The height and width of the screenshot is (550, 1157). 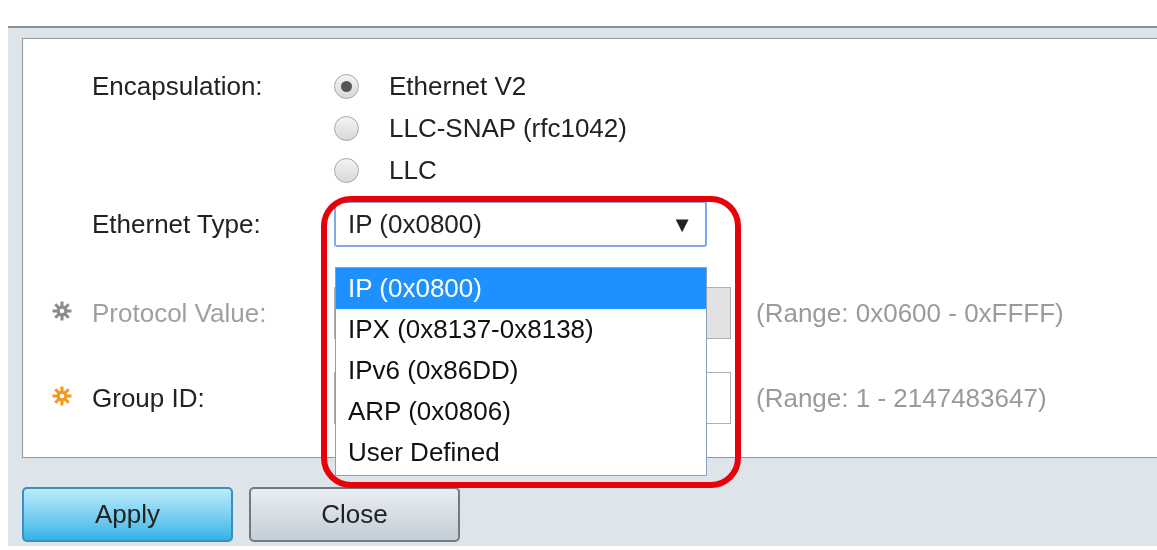 I want to click on dropdown-option: IPX (0x8137-0x8138), so click(x=521, y=329).